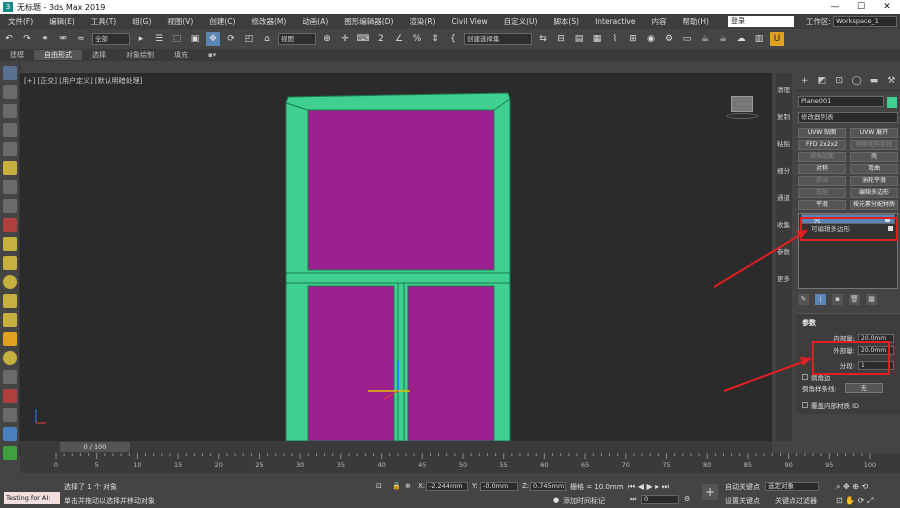 This screenshot has height=508, width=900. I want to click on time-tag-icon: ●, so click(556, 500).